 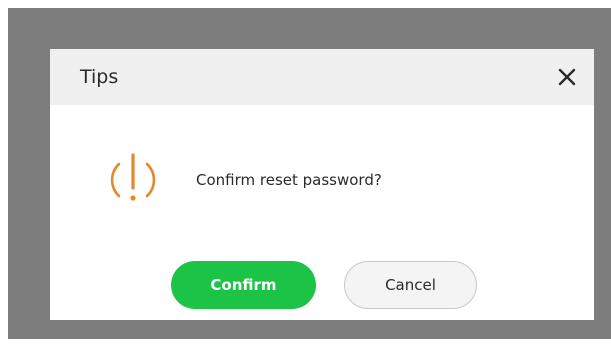 I want to click on cancel-button: Cancel, so click(x=410, y=285).